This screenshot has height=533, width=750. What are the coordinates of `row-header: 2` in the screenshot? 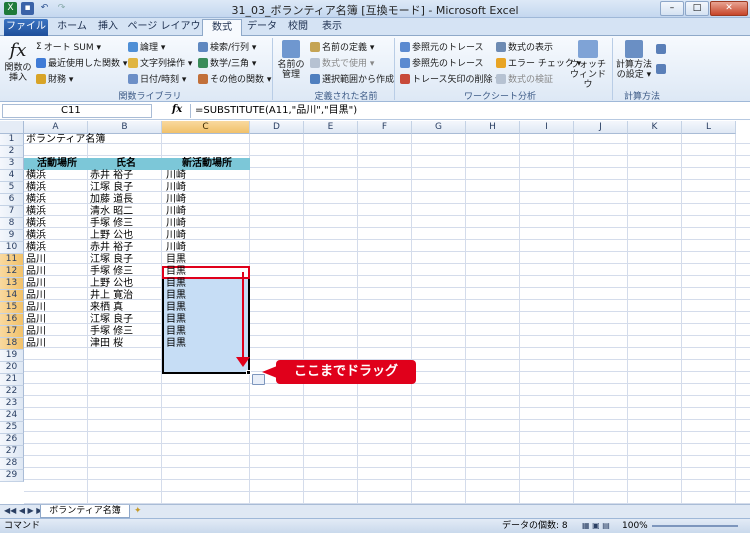 It's located at (12, 152).